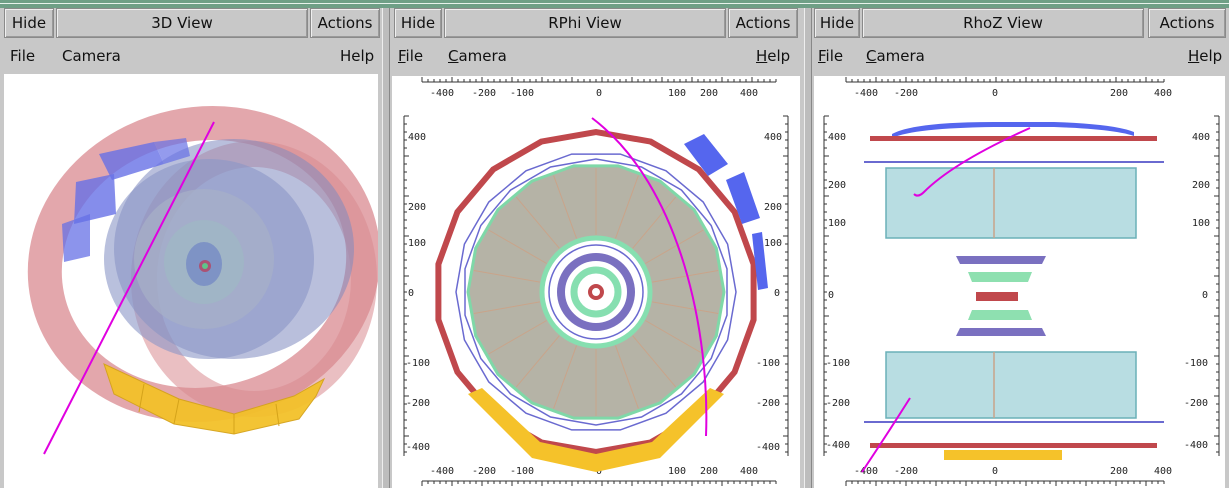  Describe the element at coordinates (1003, 23) in the screenshot. I see `view-title-rhoz: RhoZ View` at that location.